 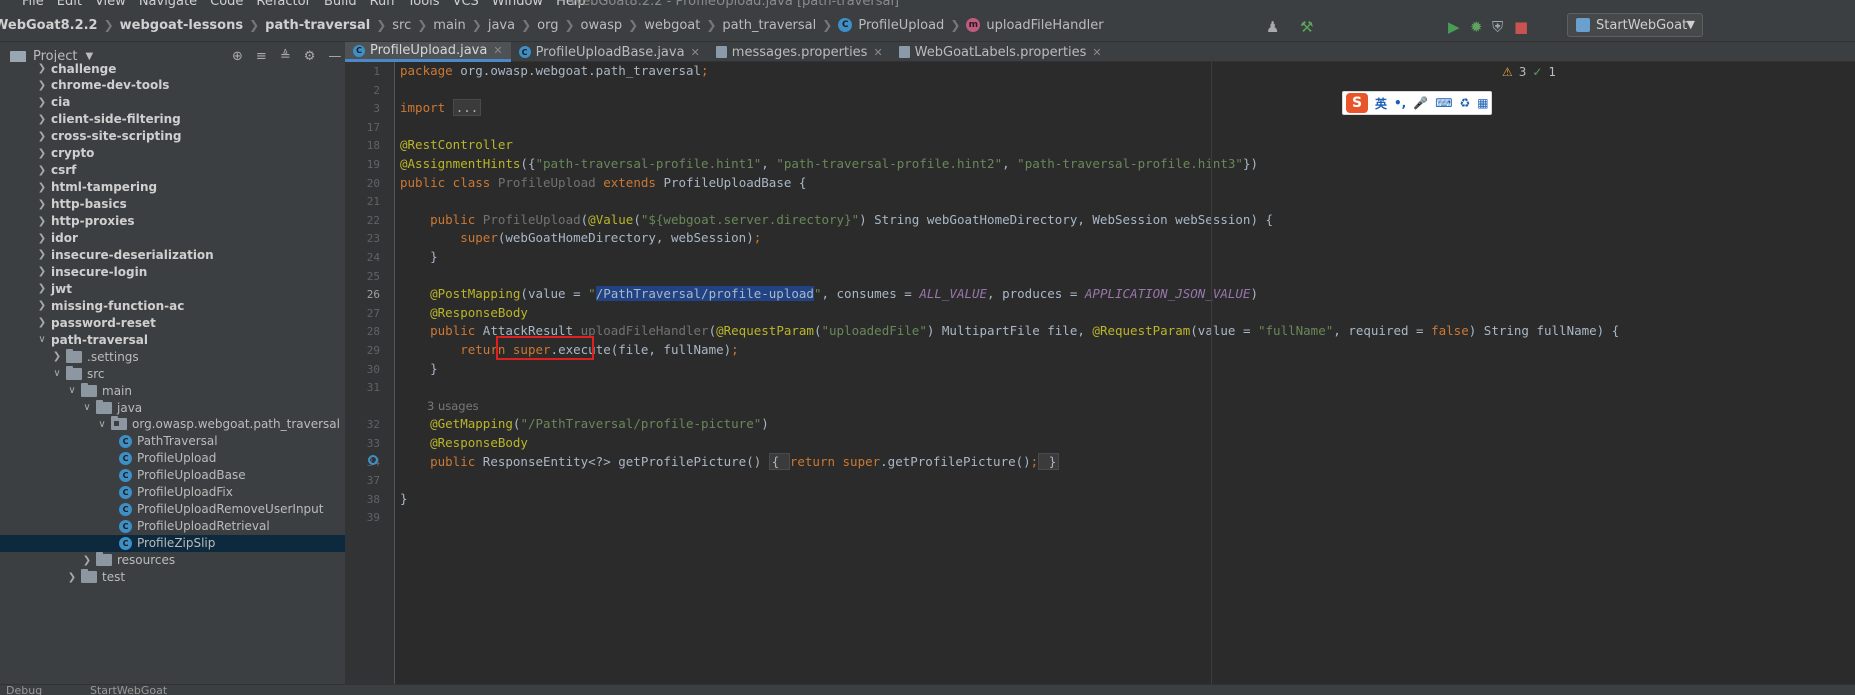 I want to click on ime-toolbar: S 英 •, 🎤 ⌨ ♻ ▦, so click(x=1417, y=103).